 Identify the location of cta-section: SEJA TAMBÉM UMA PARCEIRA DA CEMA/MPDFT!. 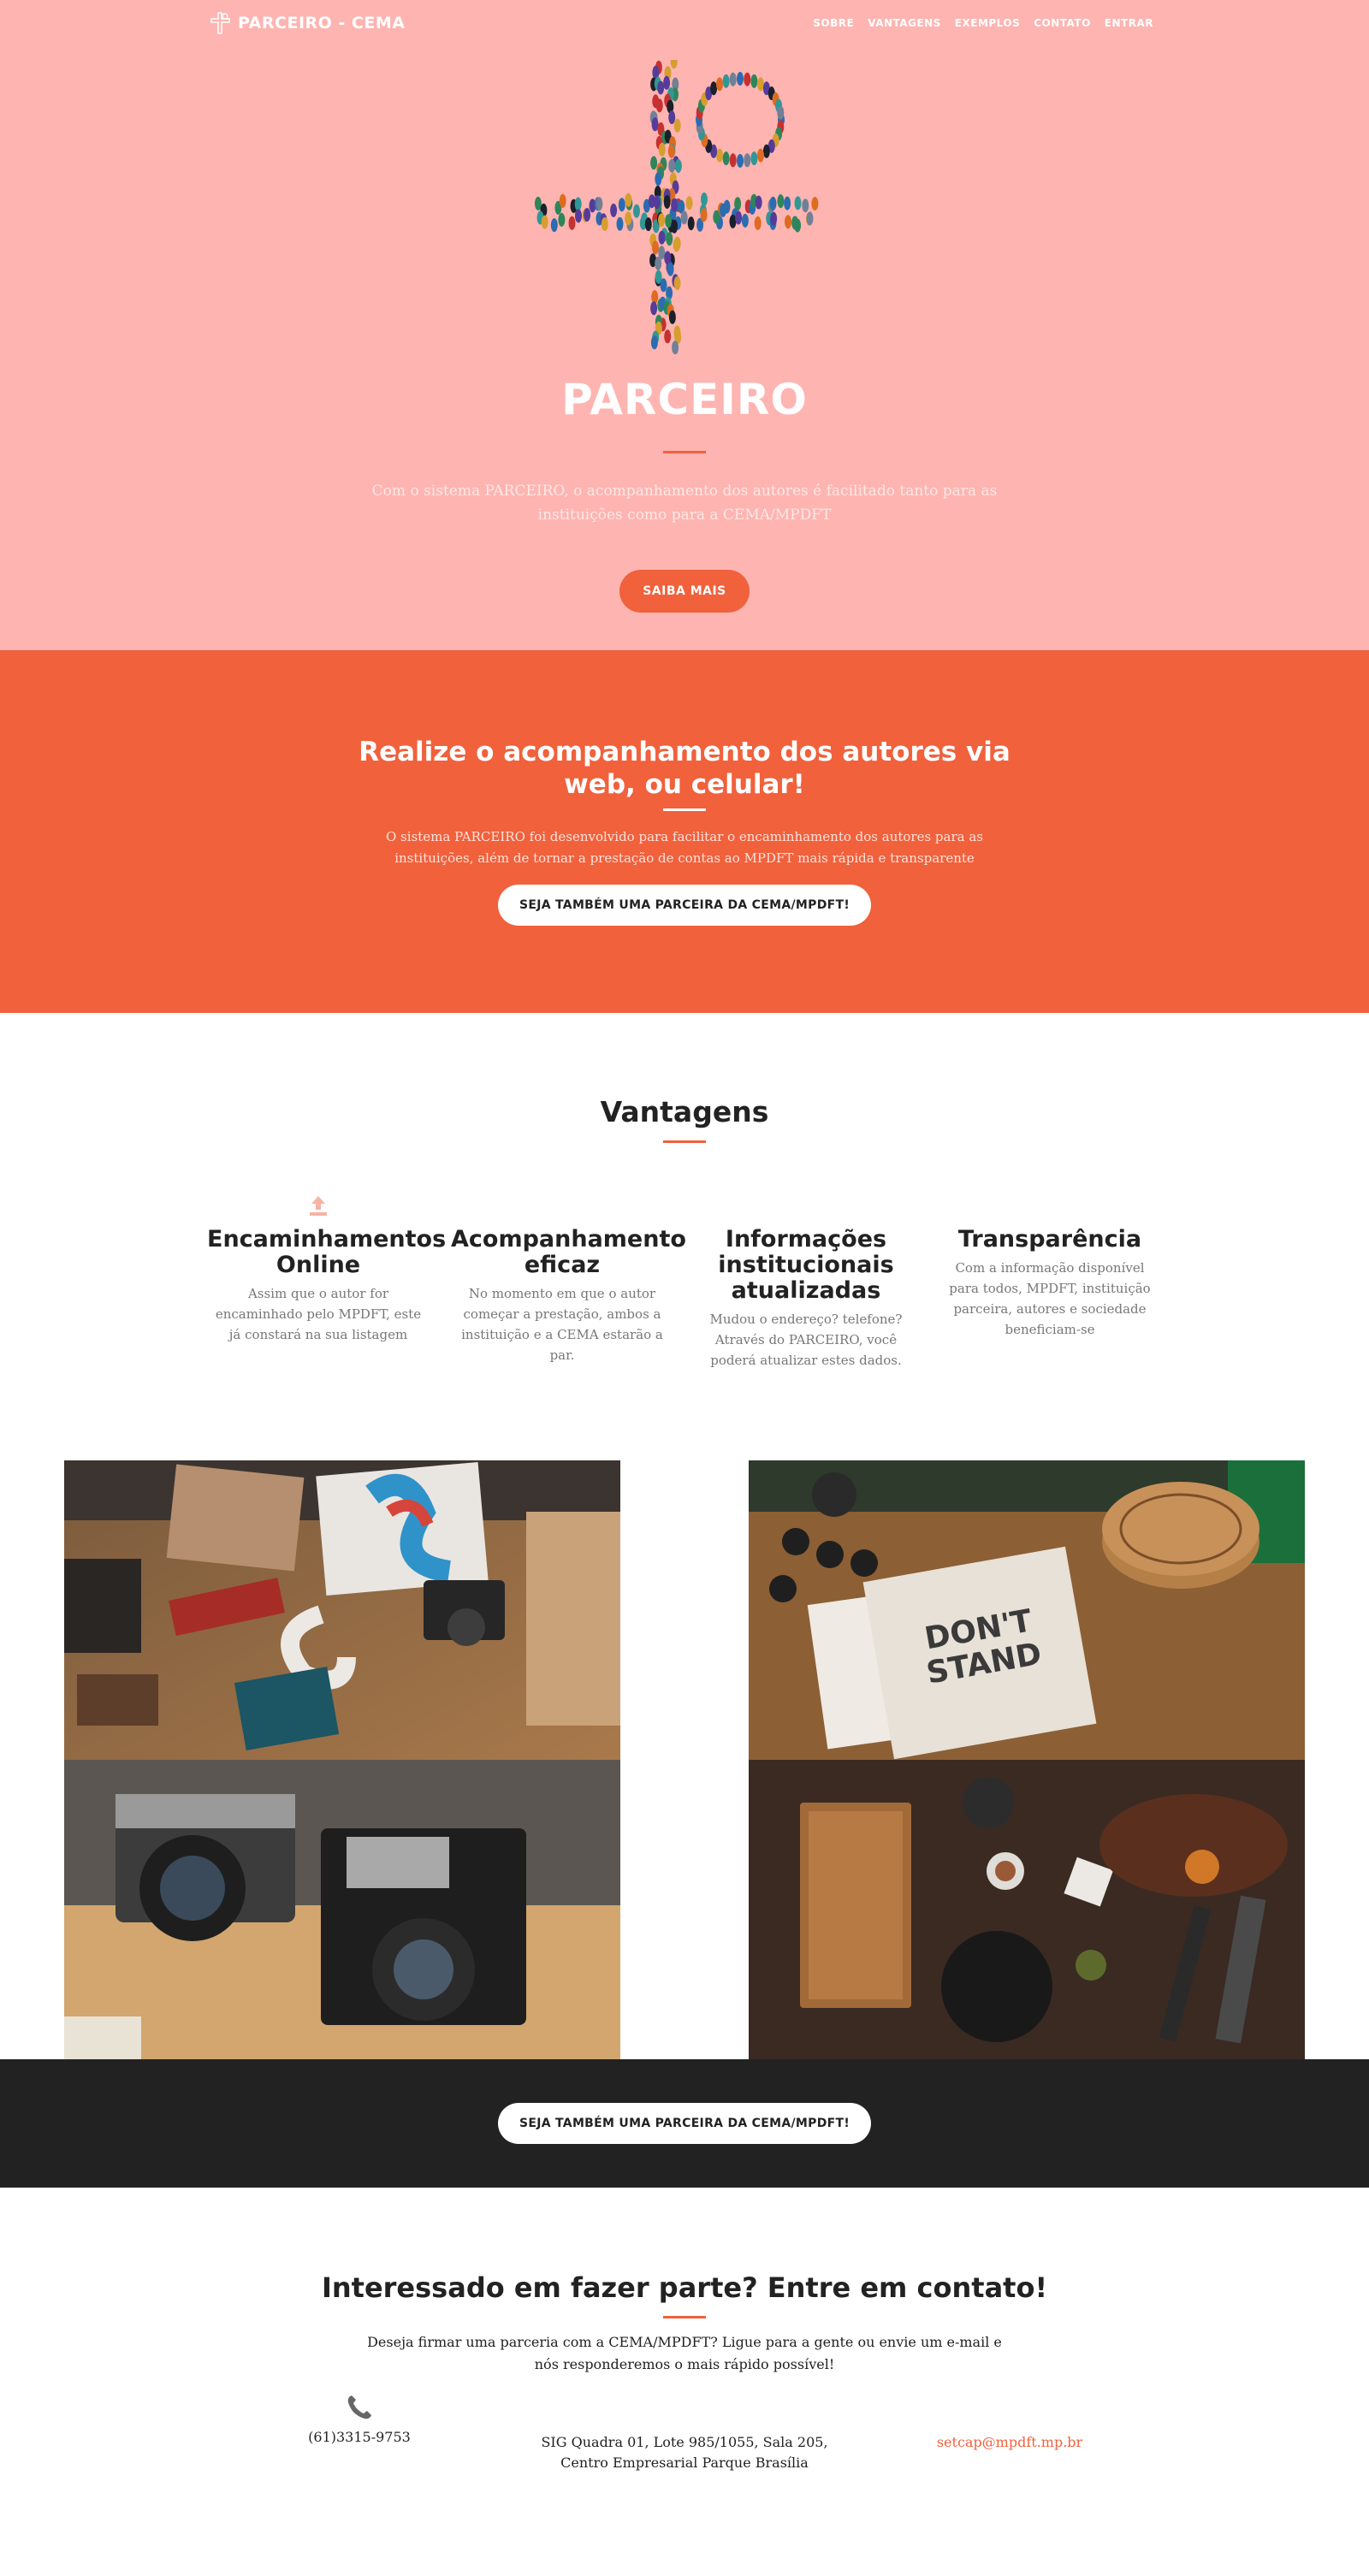
(684, 2123).